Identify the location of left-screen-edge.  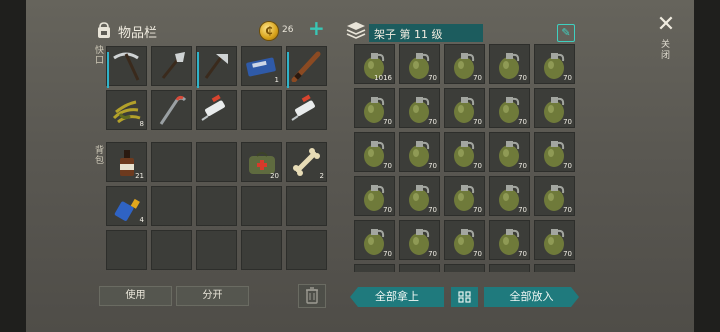
(13, 166).